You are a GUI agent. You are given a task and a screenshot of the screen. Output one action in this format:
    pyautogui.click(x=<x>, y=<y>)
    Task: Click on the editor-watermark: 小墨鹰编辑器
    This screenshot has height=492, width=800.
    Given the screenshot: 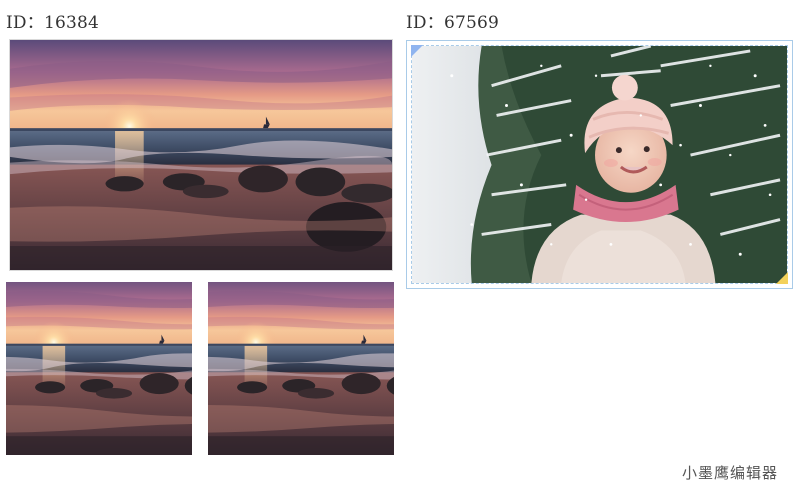 What is the action you would take?
    pyautogui.click(x=729, y=473)
    